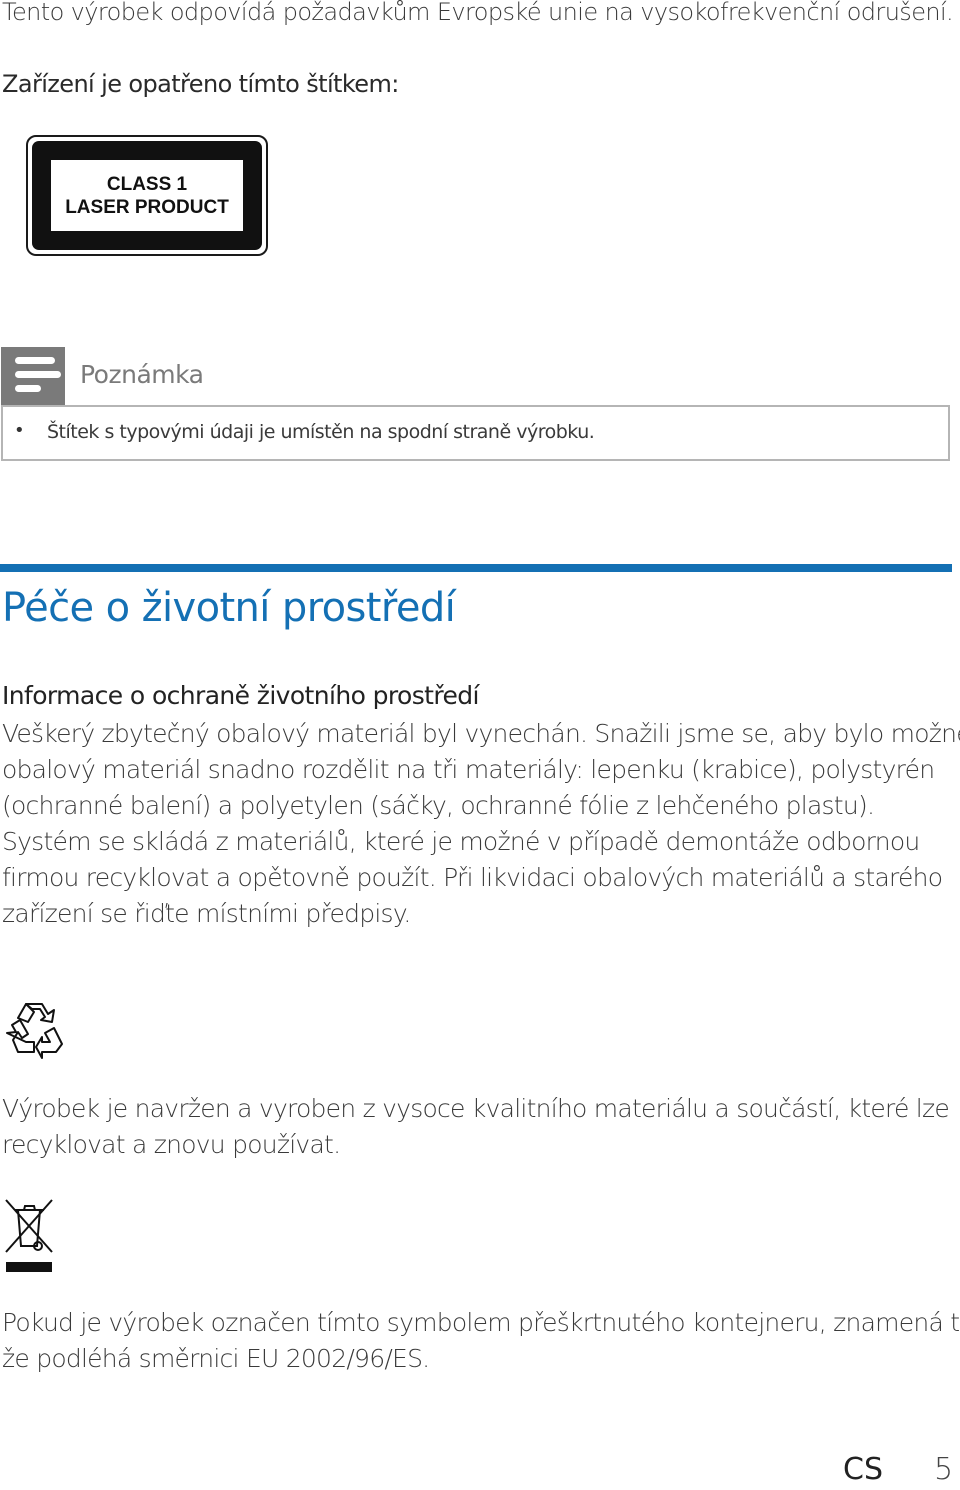 The image size is (960, 1490). What do you see at coordinates (33, 376) in the screenshot?
I see `note-icon` at bounding box center [33, 376].